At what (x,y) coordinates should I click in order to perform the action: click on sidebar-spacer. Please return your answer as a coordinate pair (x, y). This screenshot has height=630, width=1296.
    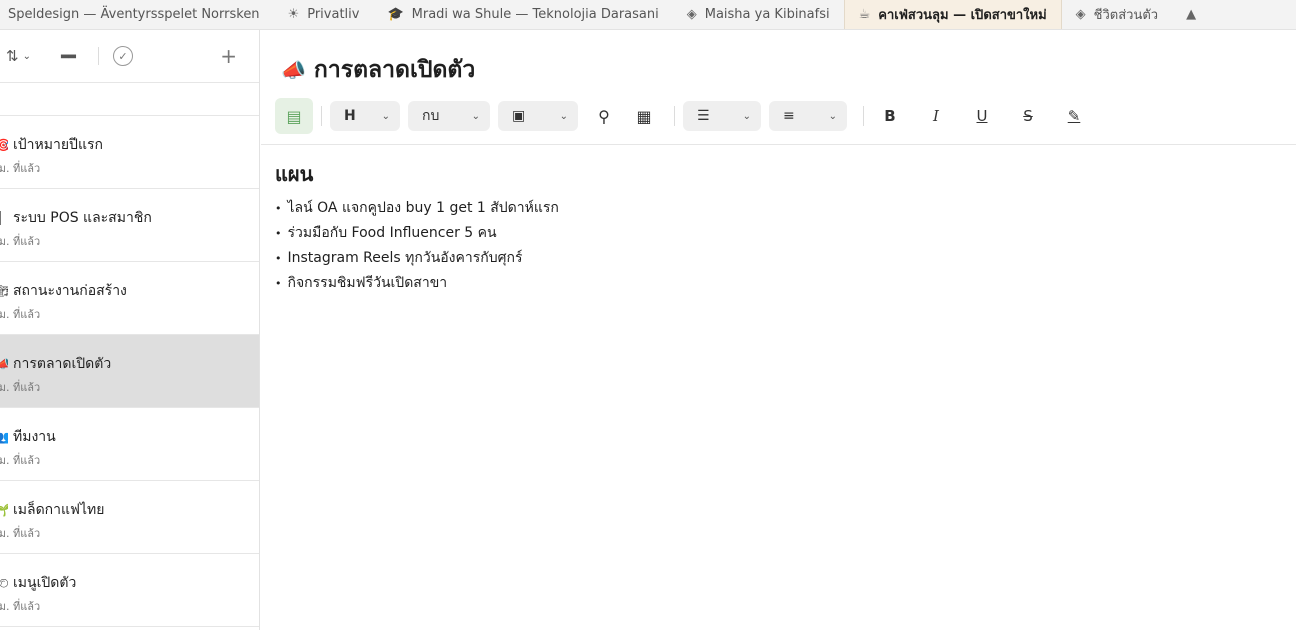
    Looking at the image, I should click on (129, 99).